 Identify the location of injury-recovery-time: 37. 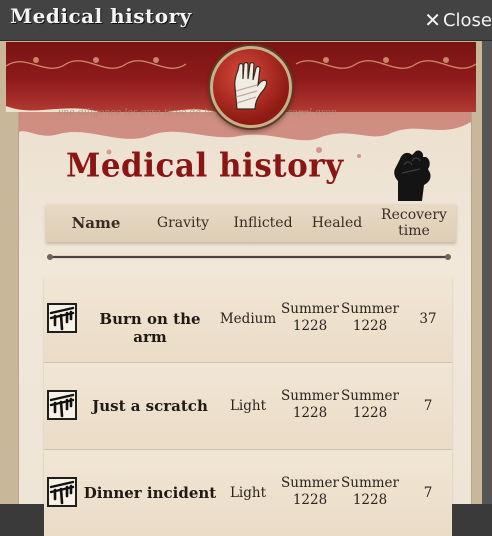
(428, 319).